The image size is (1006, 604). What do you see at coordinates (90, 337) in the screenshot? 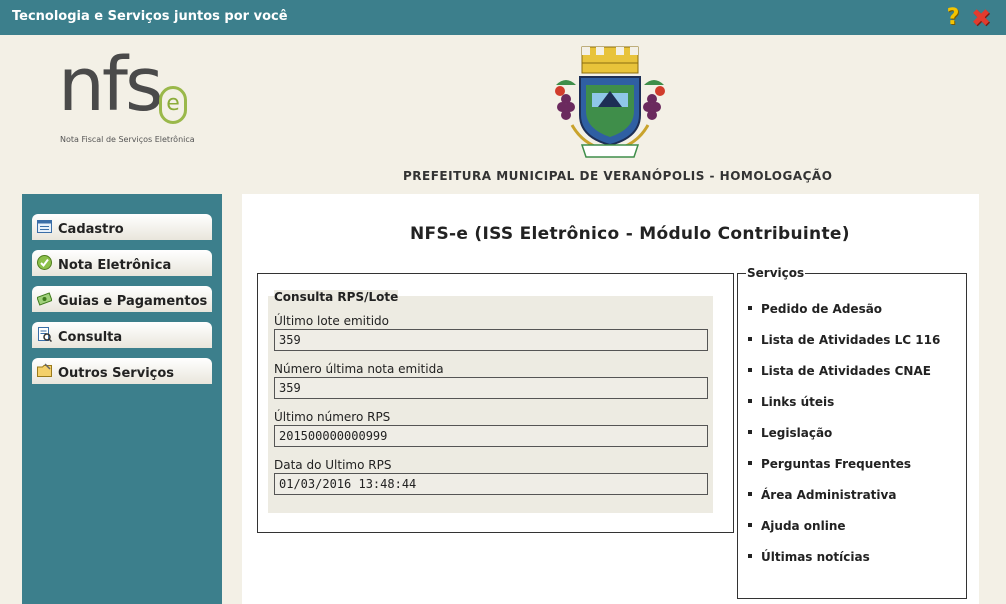
I see `sidebar-item-label: Consulta` at bounding box center [90, 337].